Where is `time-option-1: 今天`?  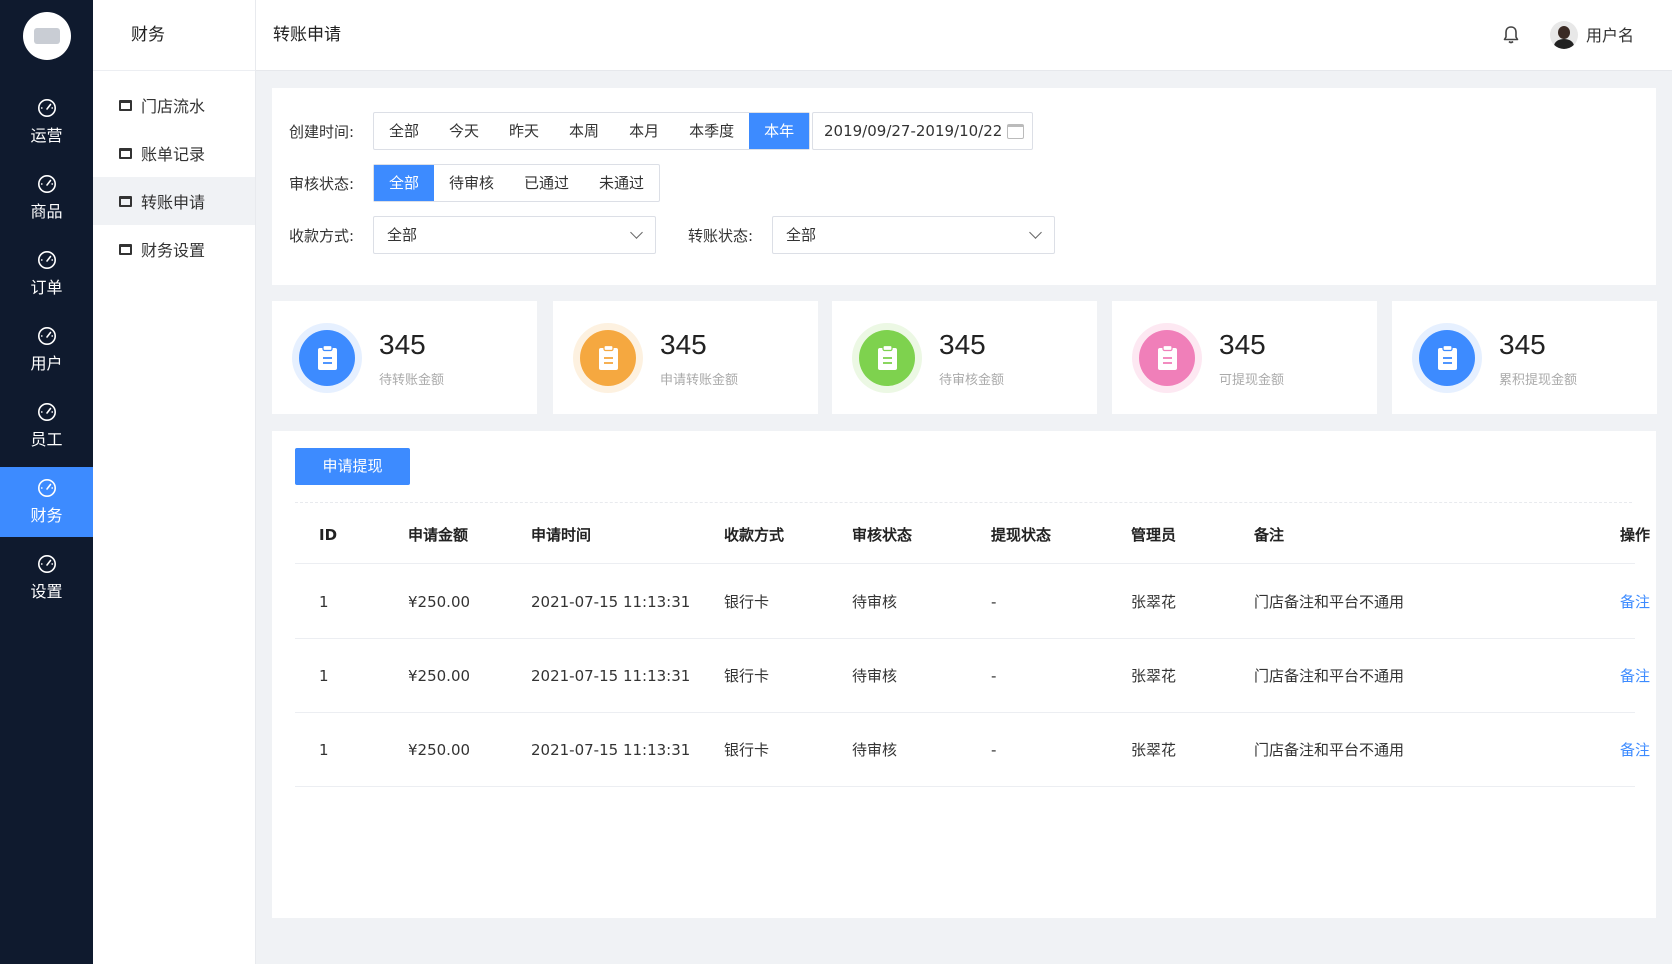 time-option-1: 今天 is located at coordinates (464, 131).